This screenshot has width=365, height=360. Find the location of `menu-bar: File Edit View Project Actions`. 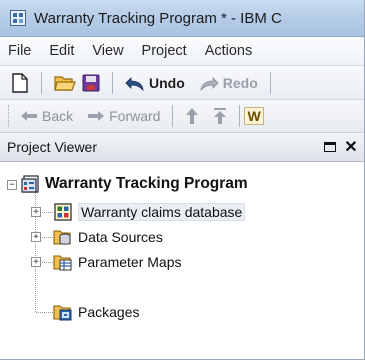

menu-bar: File Edit View Project Actions is located at coordinates (182, 51).